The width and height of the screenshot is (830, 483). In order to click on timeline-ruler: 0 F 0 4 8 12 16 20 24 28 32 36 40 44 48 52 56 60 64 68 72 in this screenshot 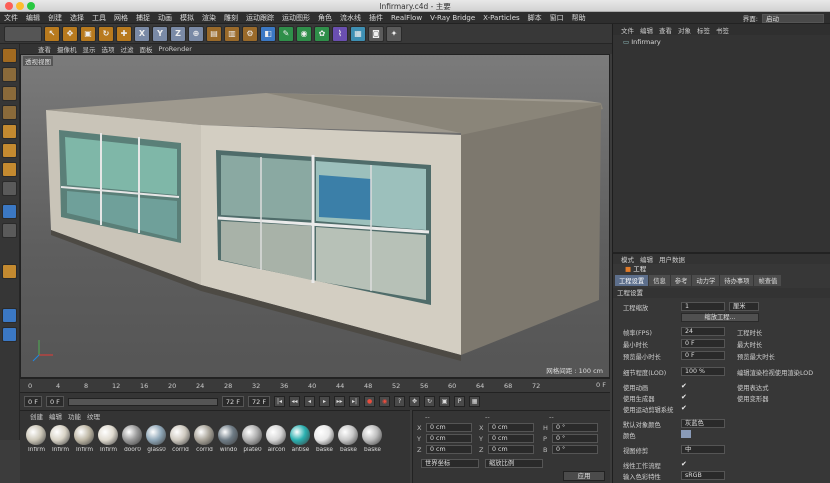, I will do `click(315, 385)`.